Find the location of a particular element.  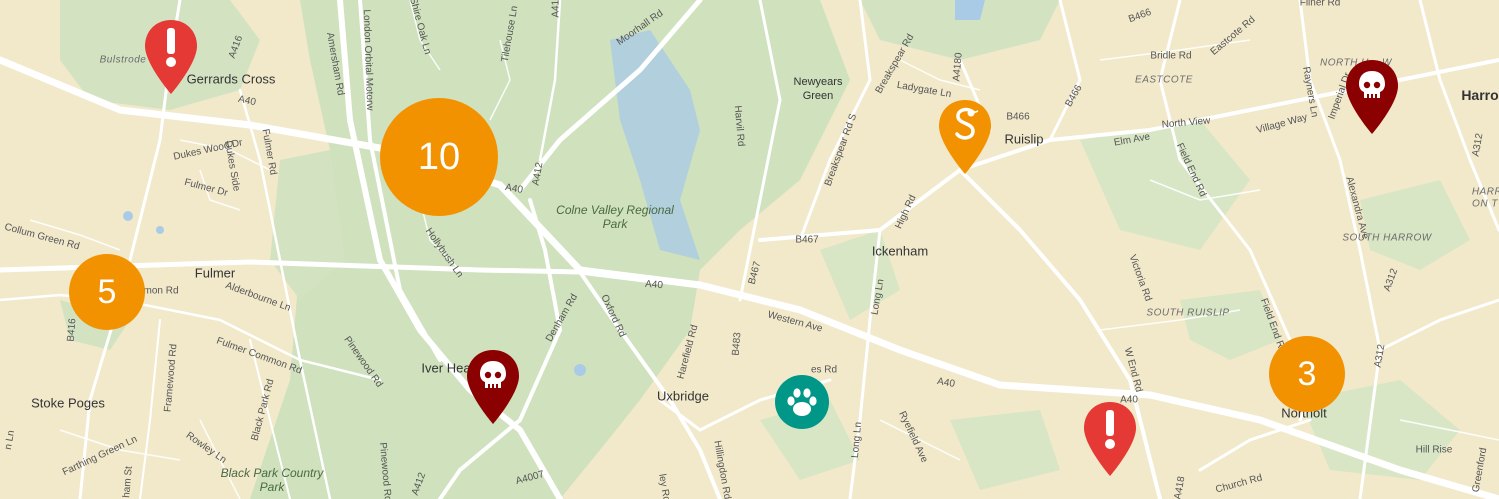

cluster-10: 10 is located at coordinates (439, 157).